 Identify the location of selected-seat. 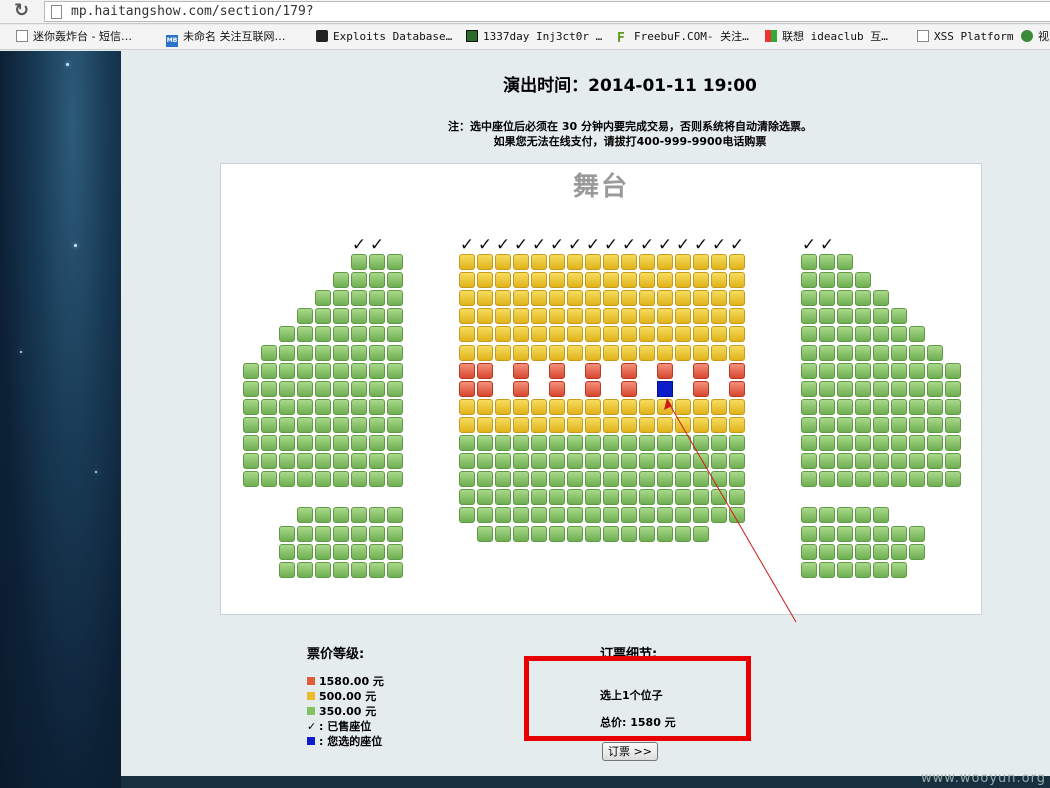
(665, 389).